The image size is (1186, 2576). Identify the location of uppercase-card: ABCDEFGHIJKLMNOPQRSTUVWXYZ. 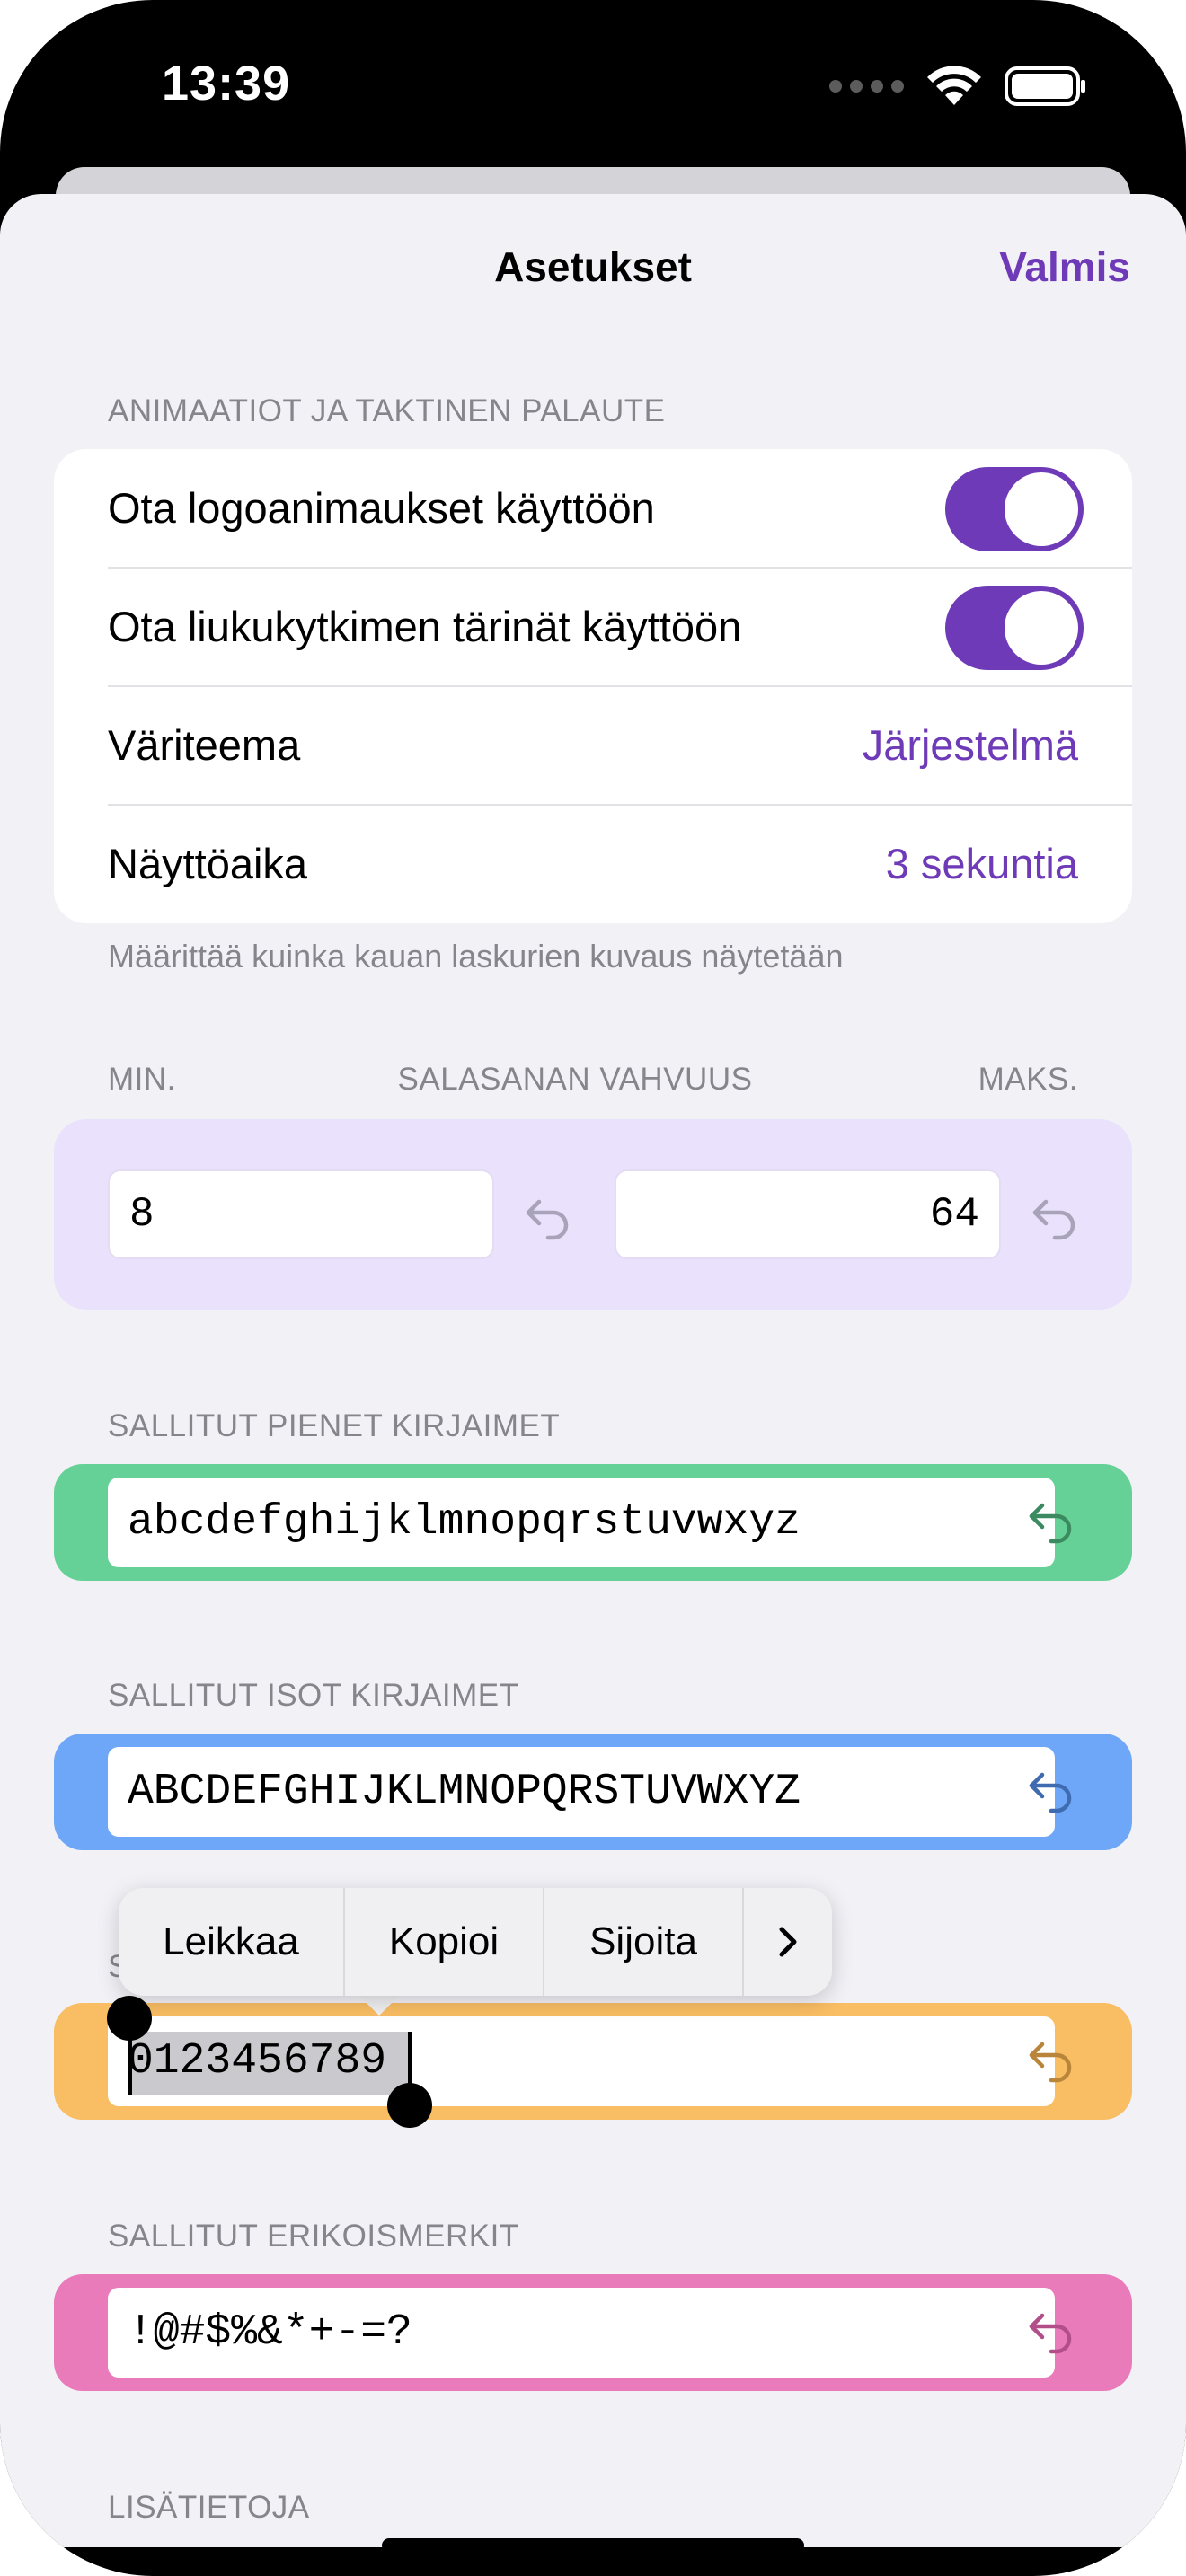
(593, 1792).